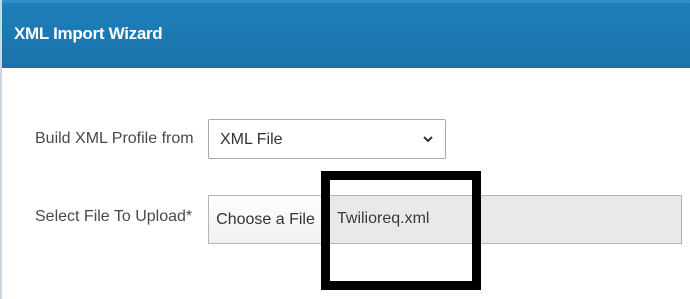  I want to click on upload-file-label: Select File To Upload*, so click(114, 216).